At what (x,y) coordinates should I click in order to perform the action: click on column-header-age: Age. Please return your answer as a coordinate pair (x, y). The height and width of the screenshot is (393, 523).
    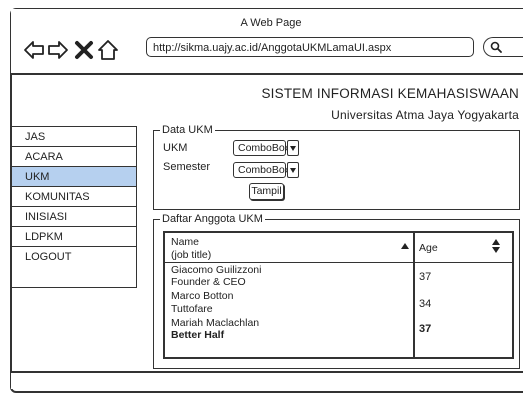
    Looking at the image, I should click on (464, 248).